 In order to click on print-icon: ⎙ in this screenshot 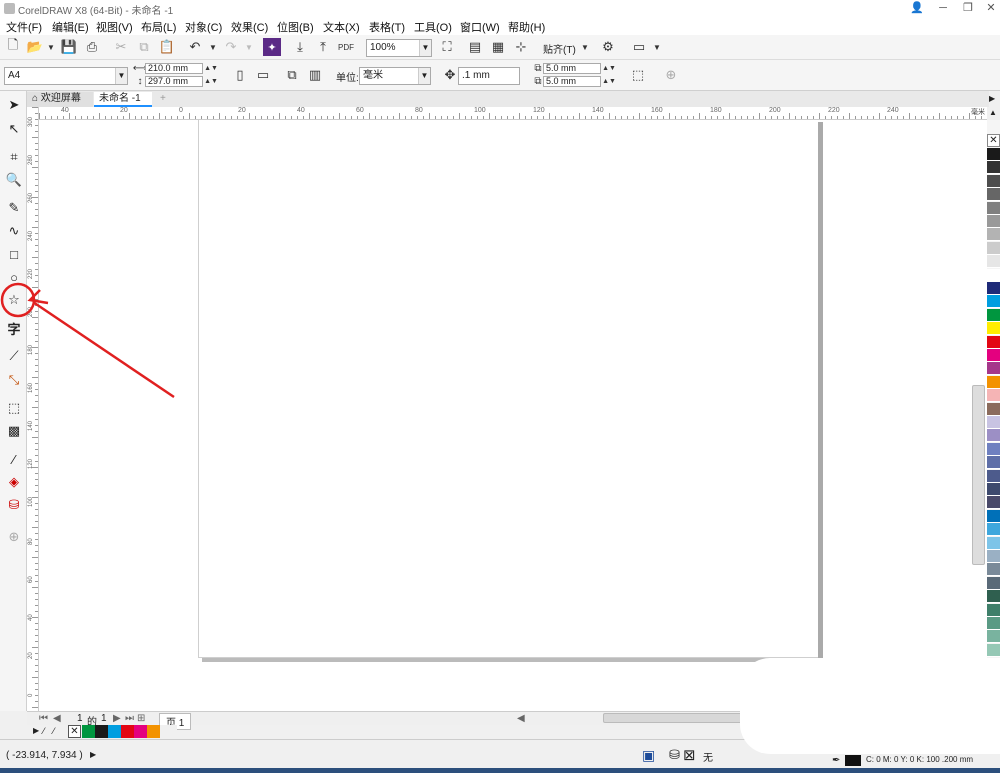, I will do `click(92, 47)`.